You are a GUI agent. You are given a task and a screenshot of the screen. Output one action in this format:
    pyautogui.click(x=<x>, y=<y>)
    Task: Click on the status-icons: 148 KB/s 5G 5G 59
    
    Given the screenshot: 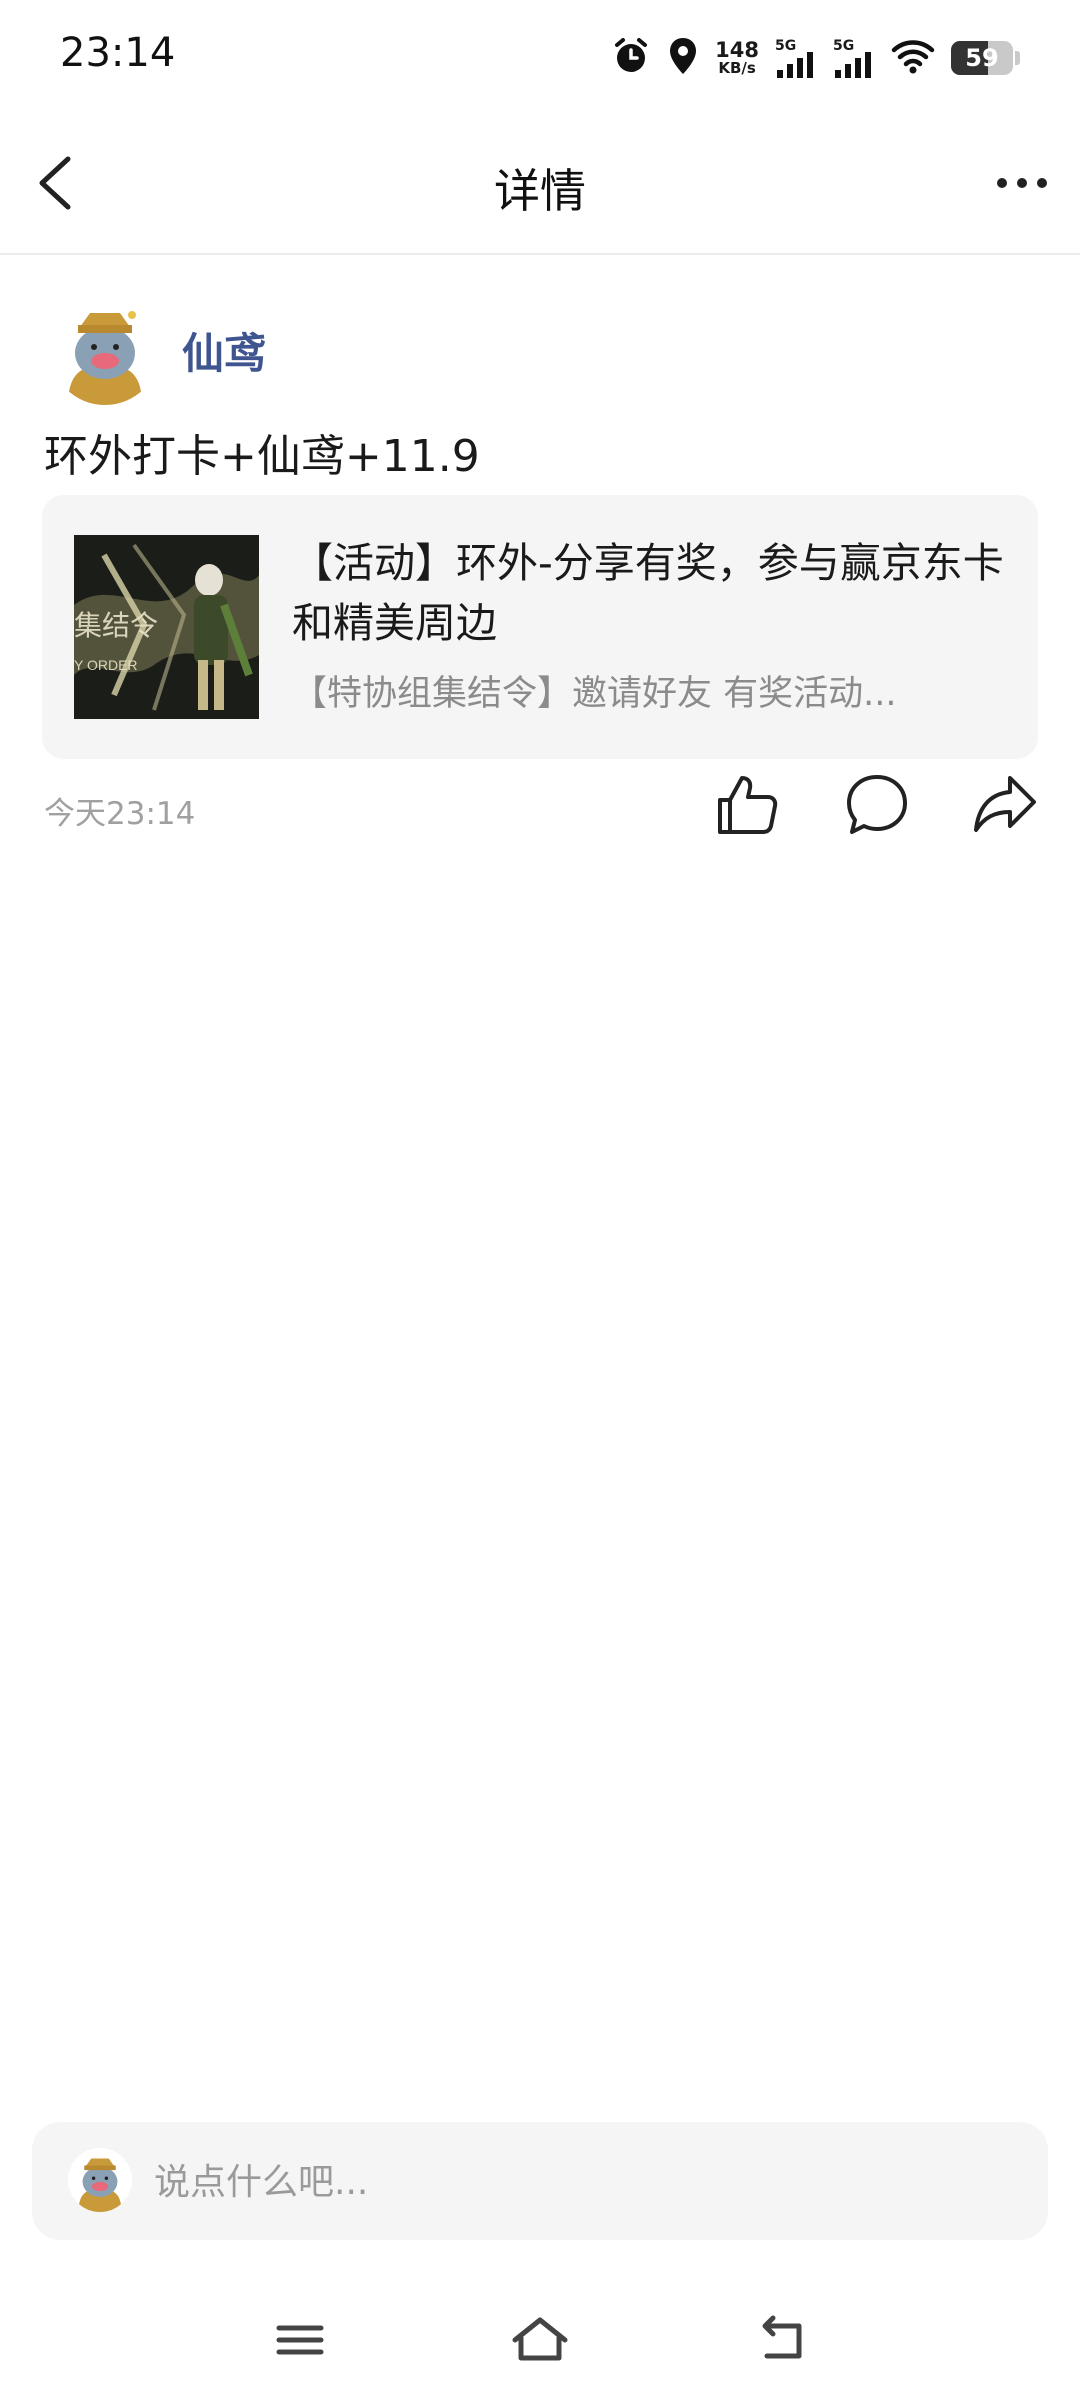 What is the action you would take?
    pyautogui.click(x=815, y=58)
    